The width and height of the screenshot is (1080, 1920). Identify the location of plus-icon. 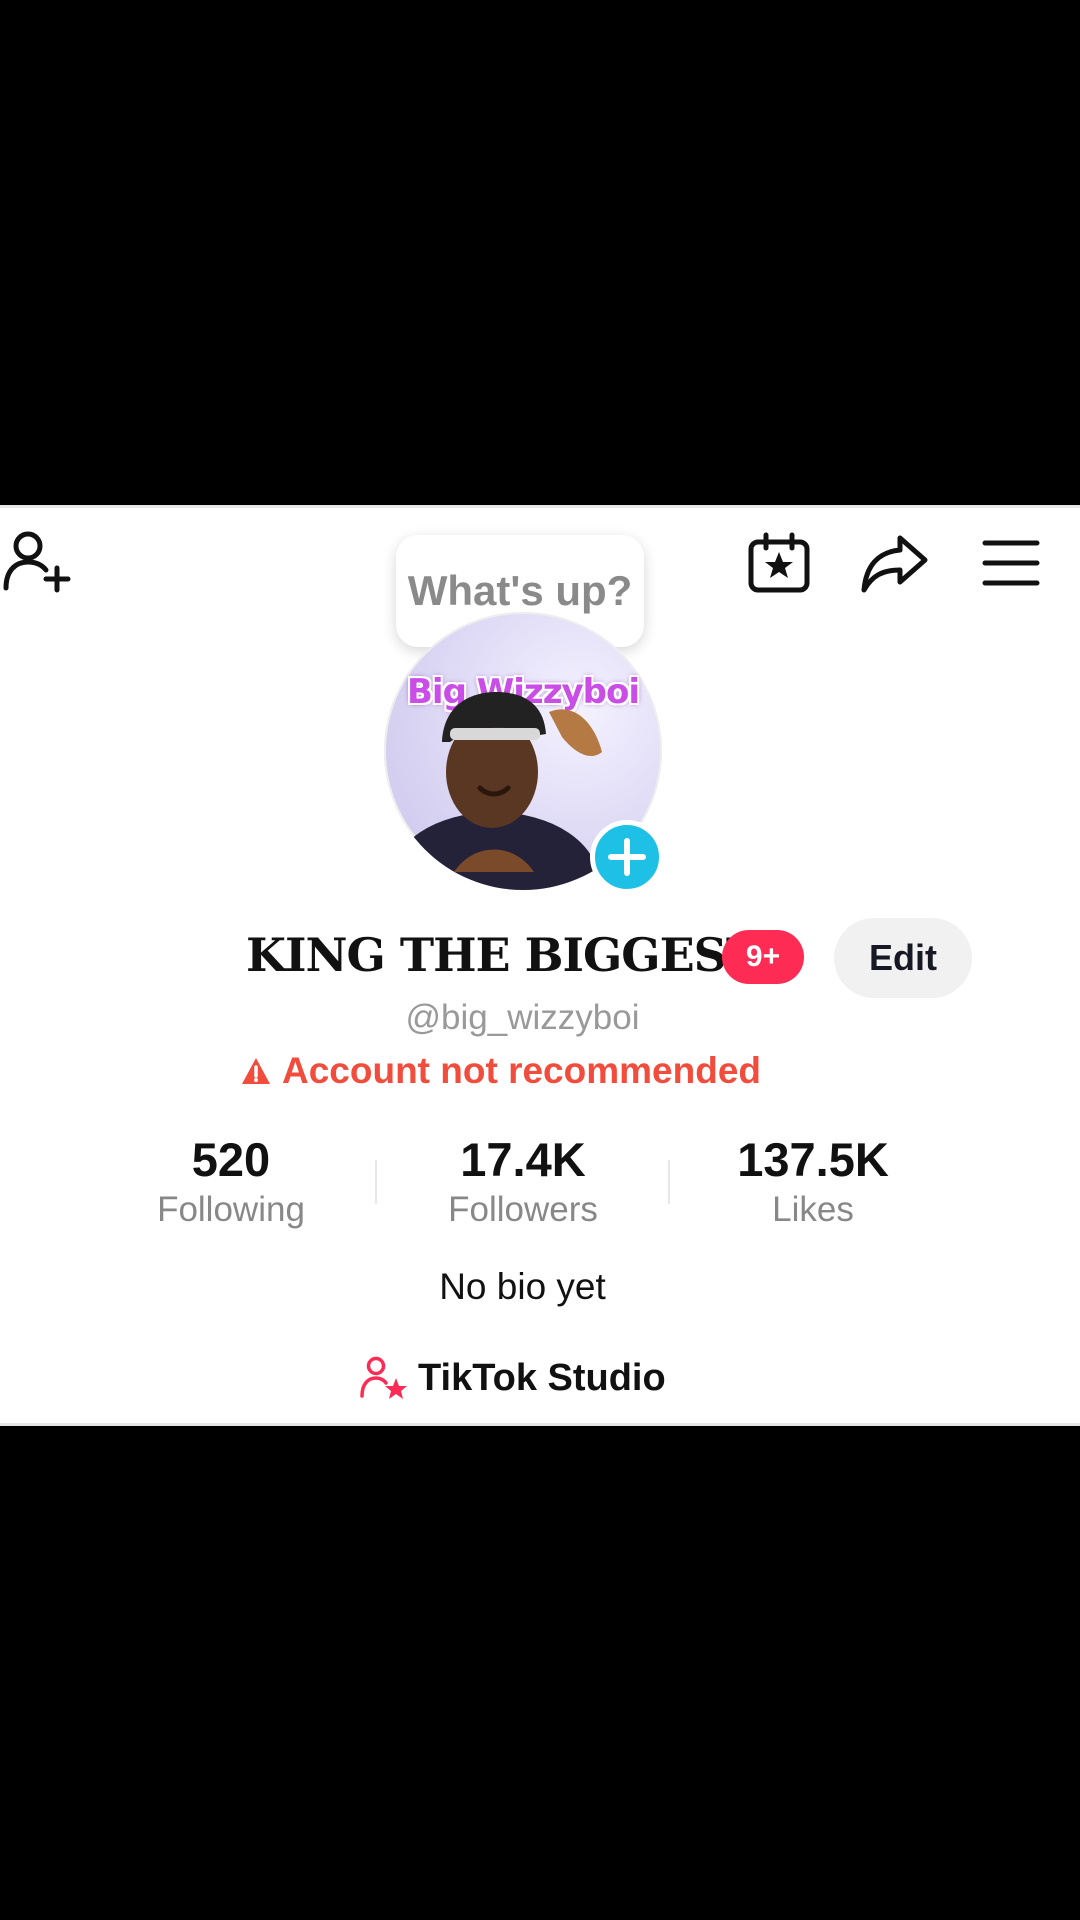
(627, 857).